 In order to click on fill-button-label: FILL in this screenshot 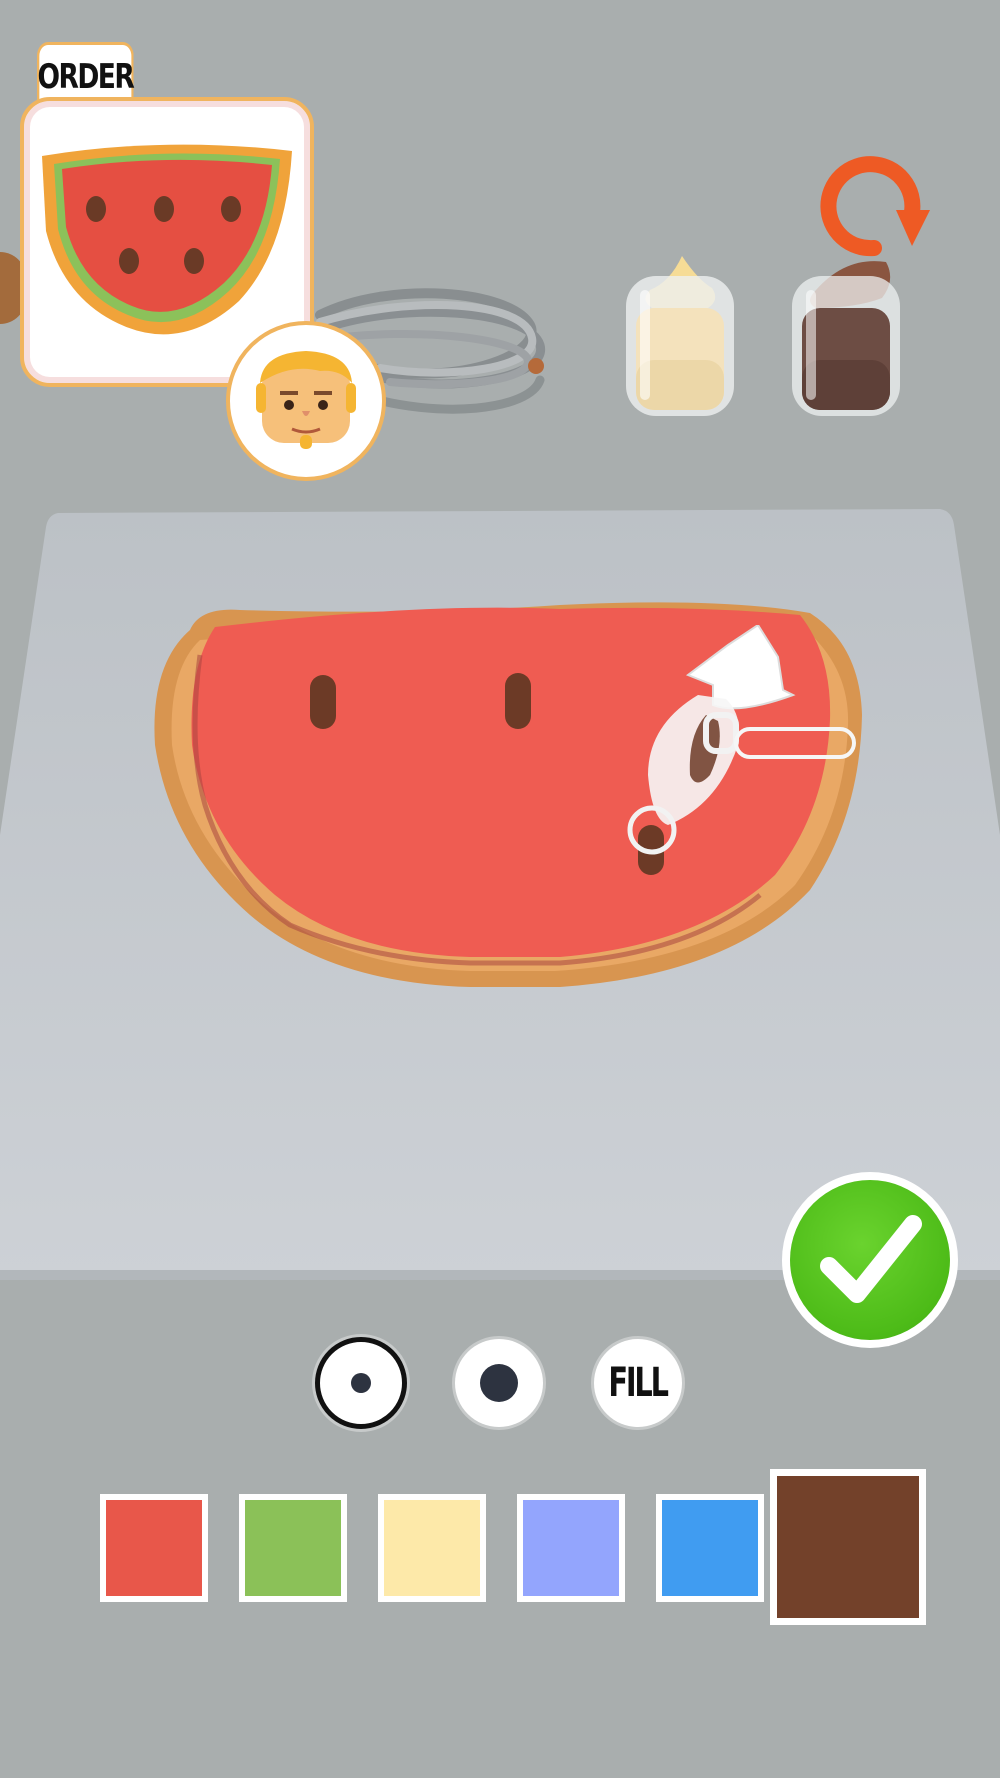, I will do `click(639, 1383)`.